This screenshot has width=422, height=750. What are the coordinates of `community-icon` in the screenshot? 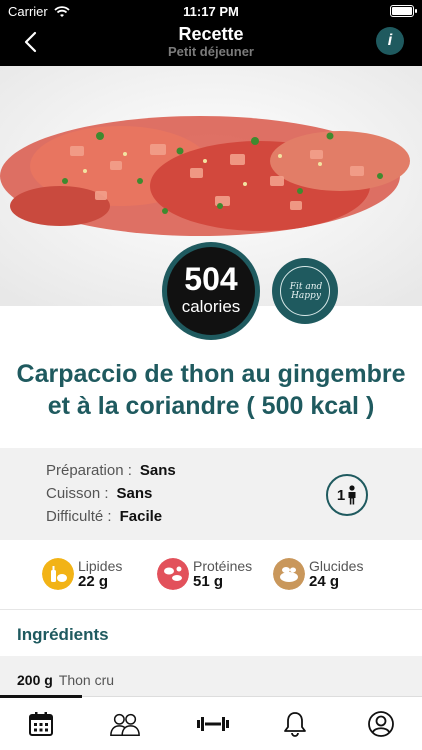 It's located at (125, 725).